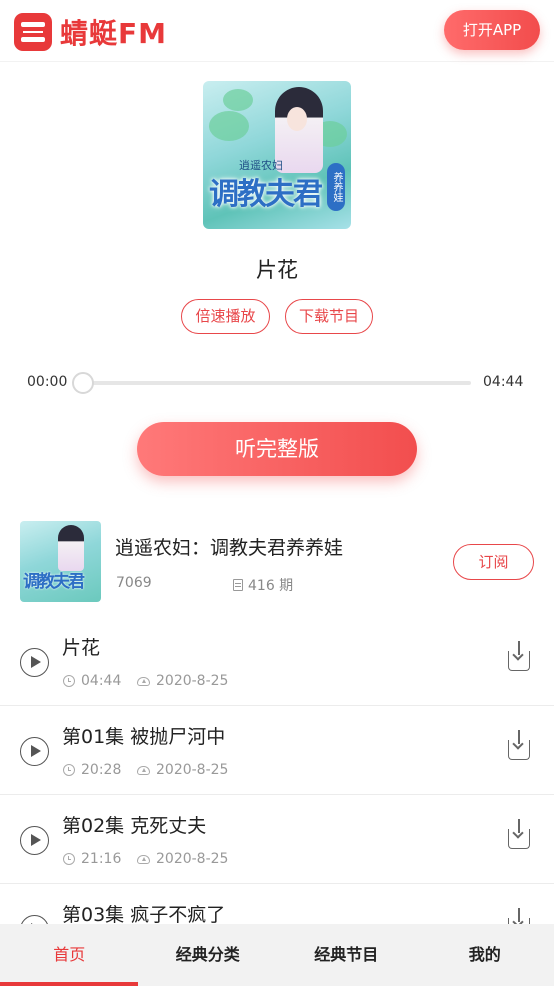 The height and width of the screenshot is (986, 554). Describe the element at coordinates (266, 194) in the screenshot. I see `cover-big-title: 调教夫君` at that location.